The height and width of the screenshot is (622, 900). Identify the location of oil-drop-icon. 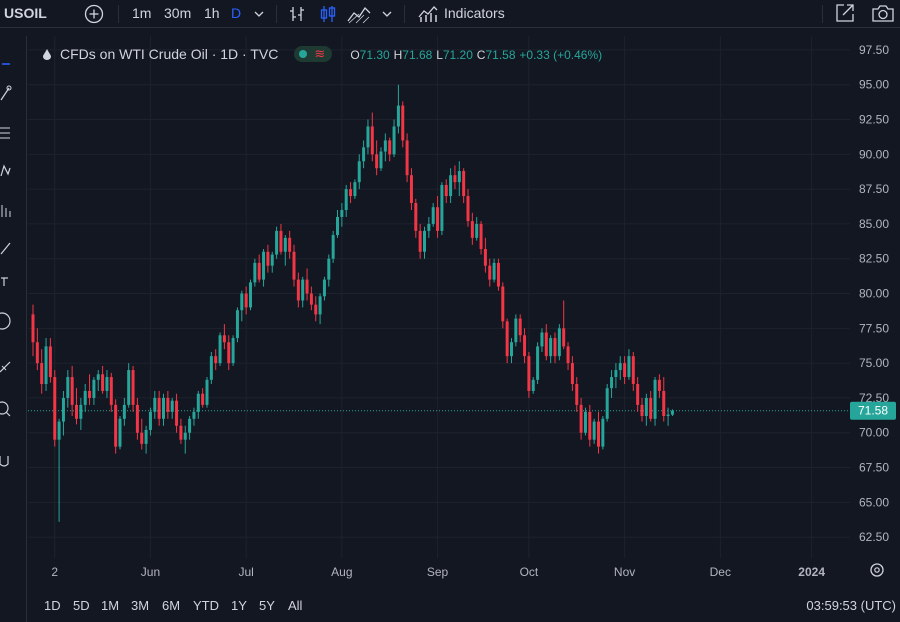
(47, 55).